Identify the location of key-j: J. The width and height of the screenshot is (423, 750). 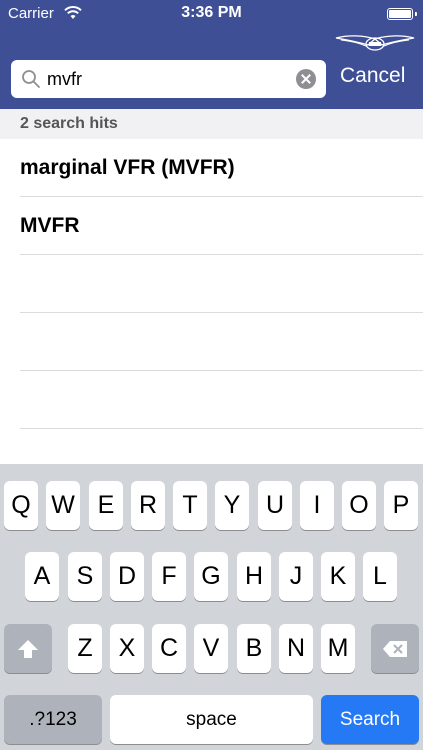
(296, 576).